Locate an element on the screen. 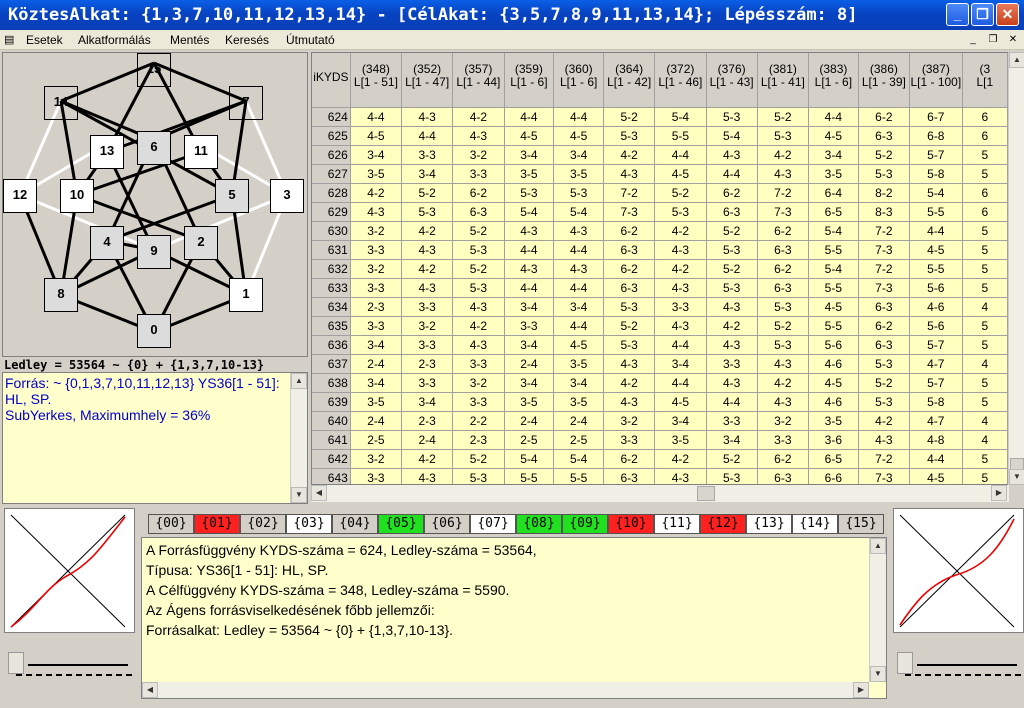  node-12: 12 is located at coordinates (20, 196).